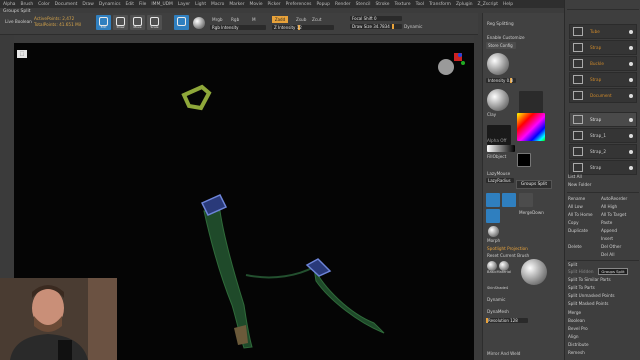 This screenshot has width=640, height=360. I want to click on boolean-button: Boolean, so click(576, 320).